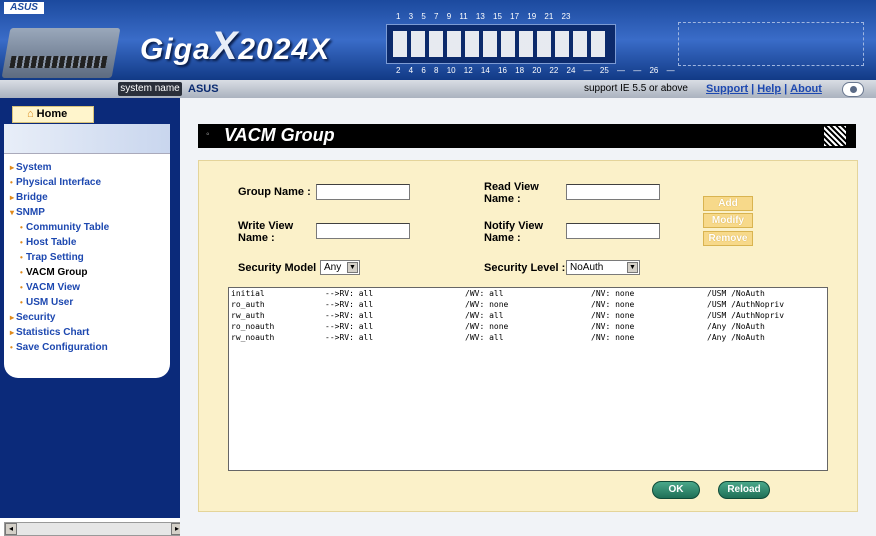 The height and width of the screenshot is (536, 876). Describe the element at coordinates (279, 135) in the screenshot. I see `page-title: VACM Group` at that location.